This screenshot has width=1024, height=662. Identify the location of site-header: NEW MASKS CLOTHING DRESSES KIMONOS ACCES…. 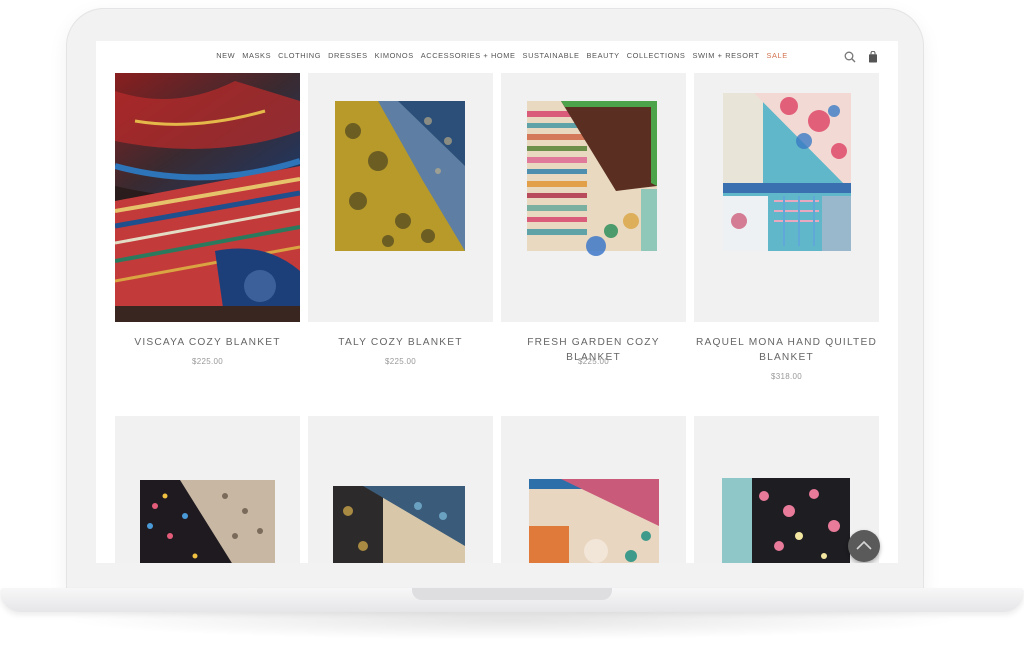
(497, 57).